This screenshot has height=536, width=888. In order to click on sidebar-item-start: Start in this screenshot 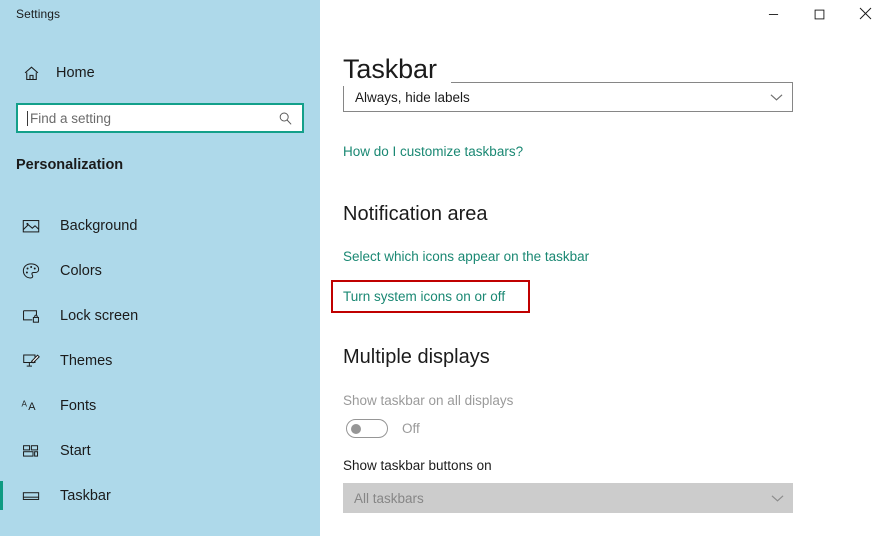, I will do `click(160, 450)`.